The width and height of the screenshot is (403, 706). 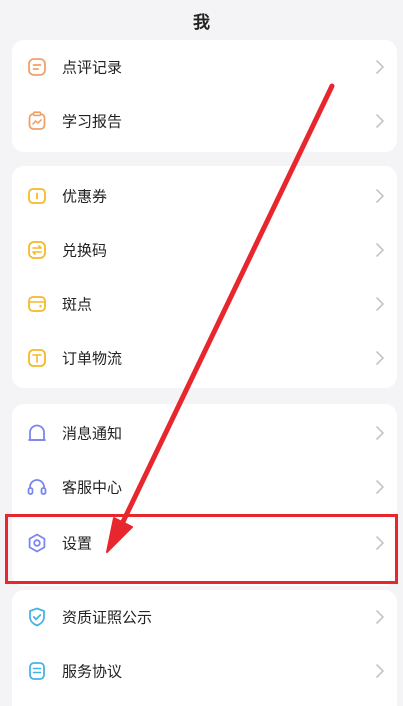 What do you see at coordinates (85, 196) in the screenshot?
I see `menu-item-label: 优惠券` at bounding box center [85, 196].